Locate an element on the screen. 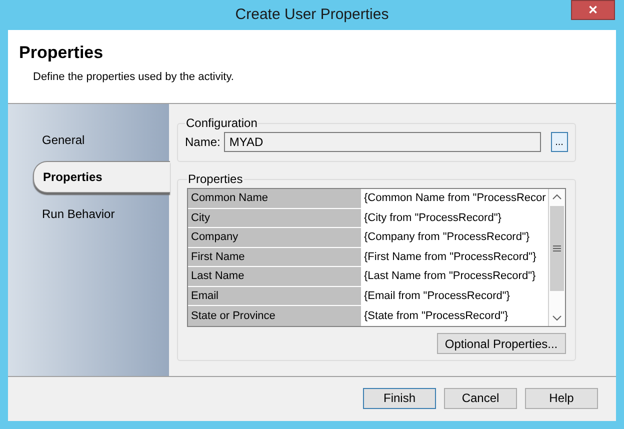 Image resolution: width=624 pixels, height=429 pixels. scrollbar is located at coordinates (556, 257).